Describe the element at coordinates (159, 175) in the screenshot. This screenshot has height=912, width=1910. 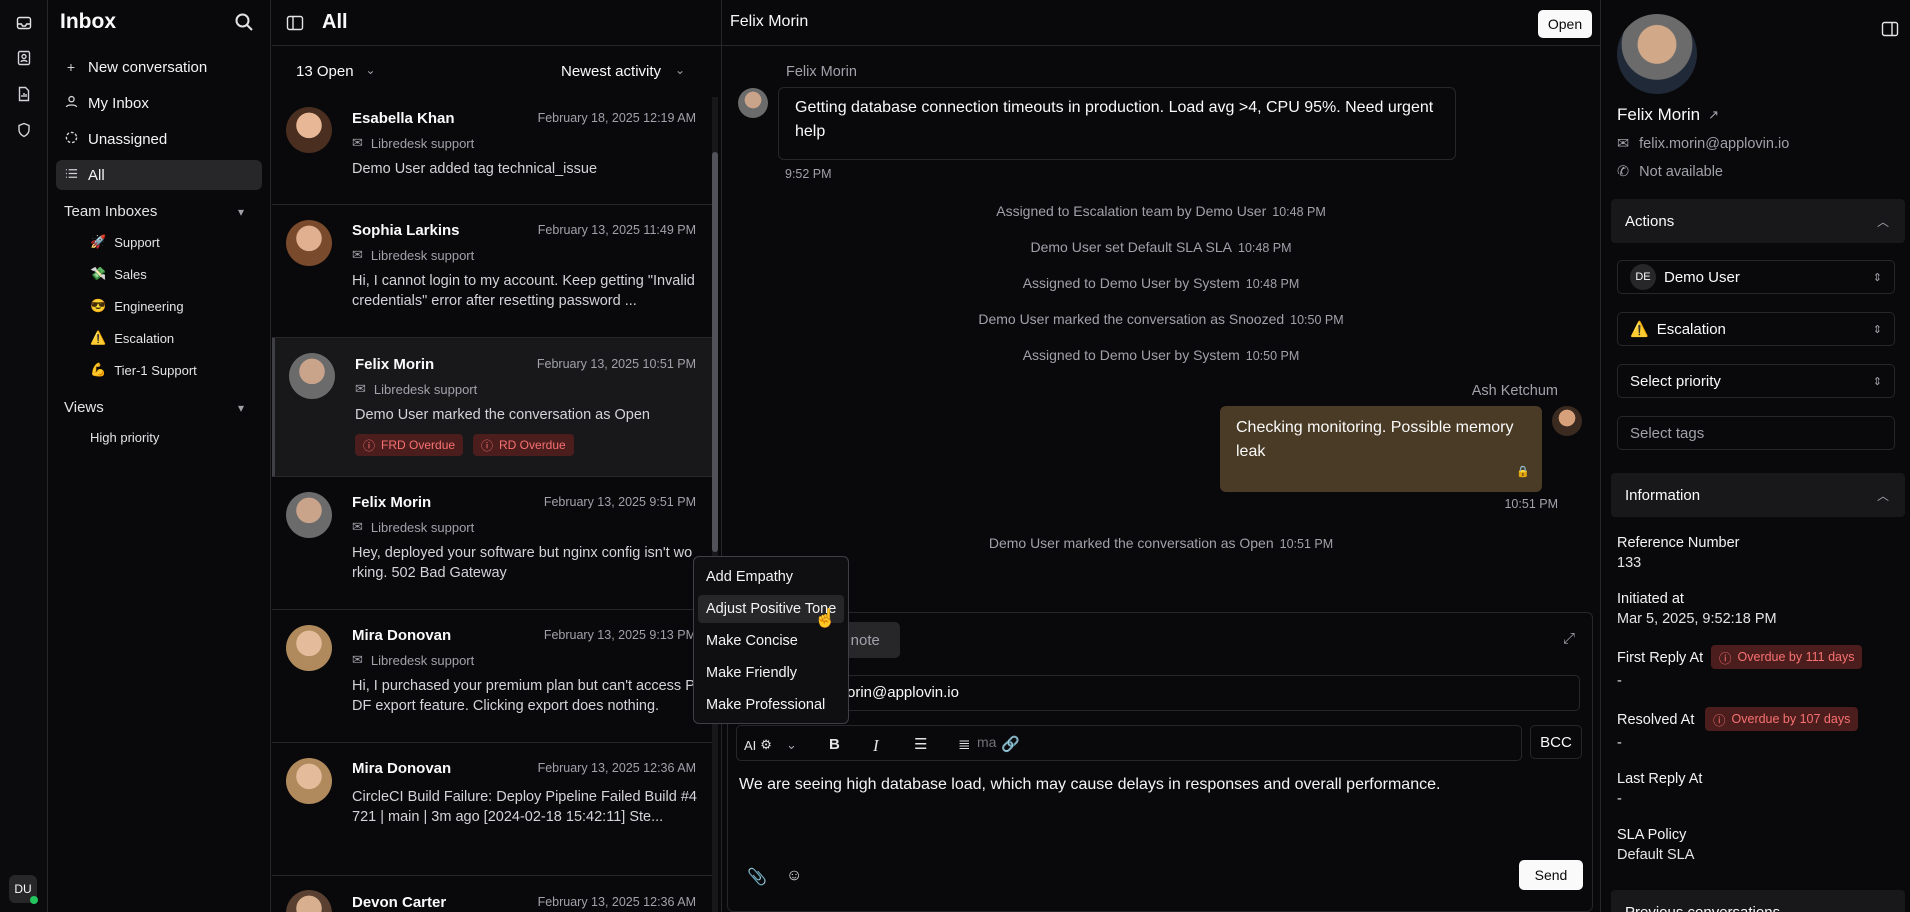
I see `sidebar-item-all: All` at that location.